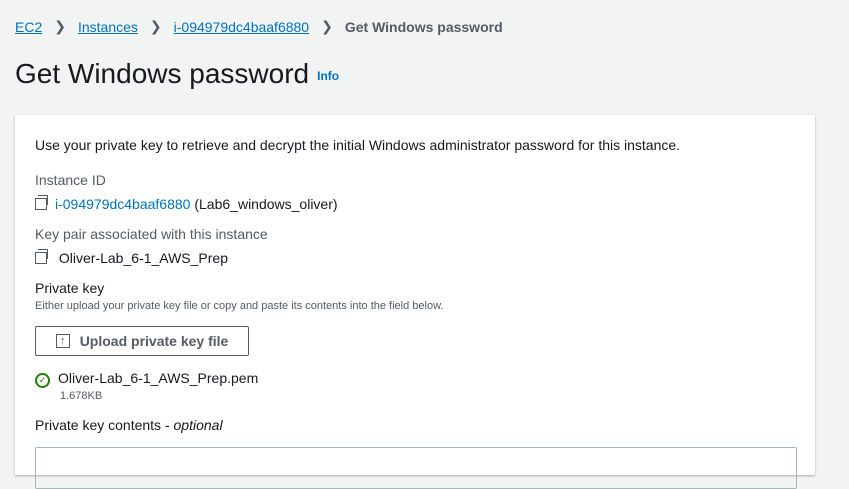 The height and width of the screenshot is (489, 849). I want to click on breadcrumb-current: Get Windows password, so click(423, 26).